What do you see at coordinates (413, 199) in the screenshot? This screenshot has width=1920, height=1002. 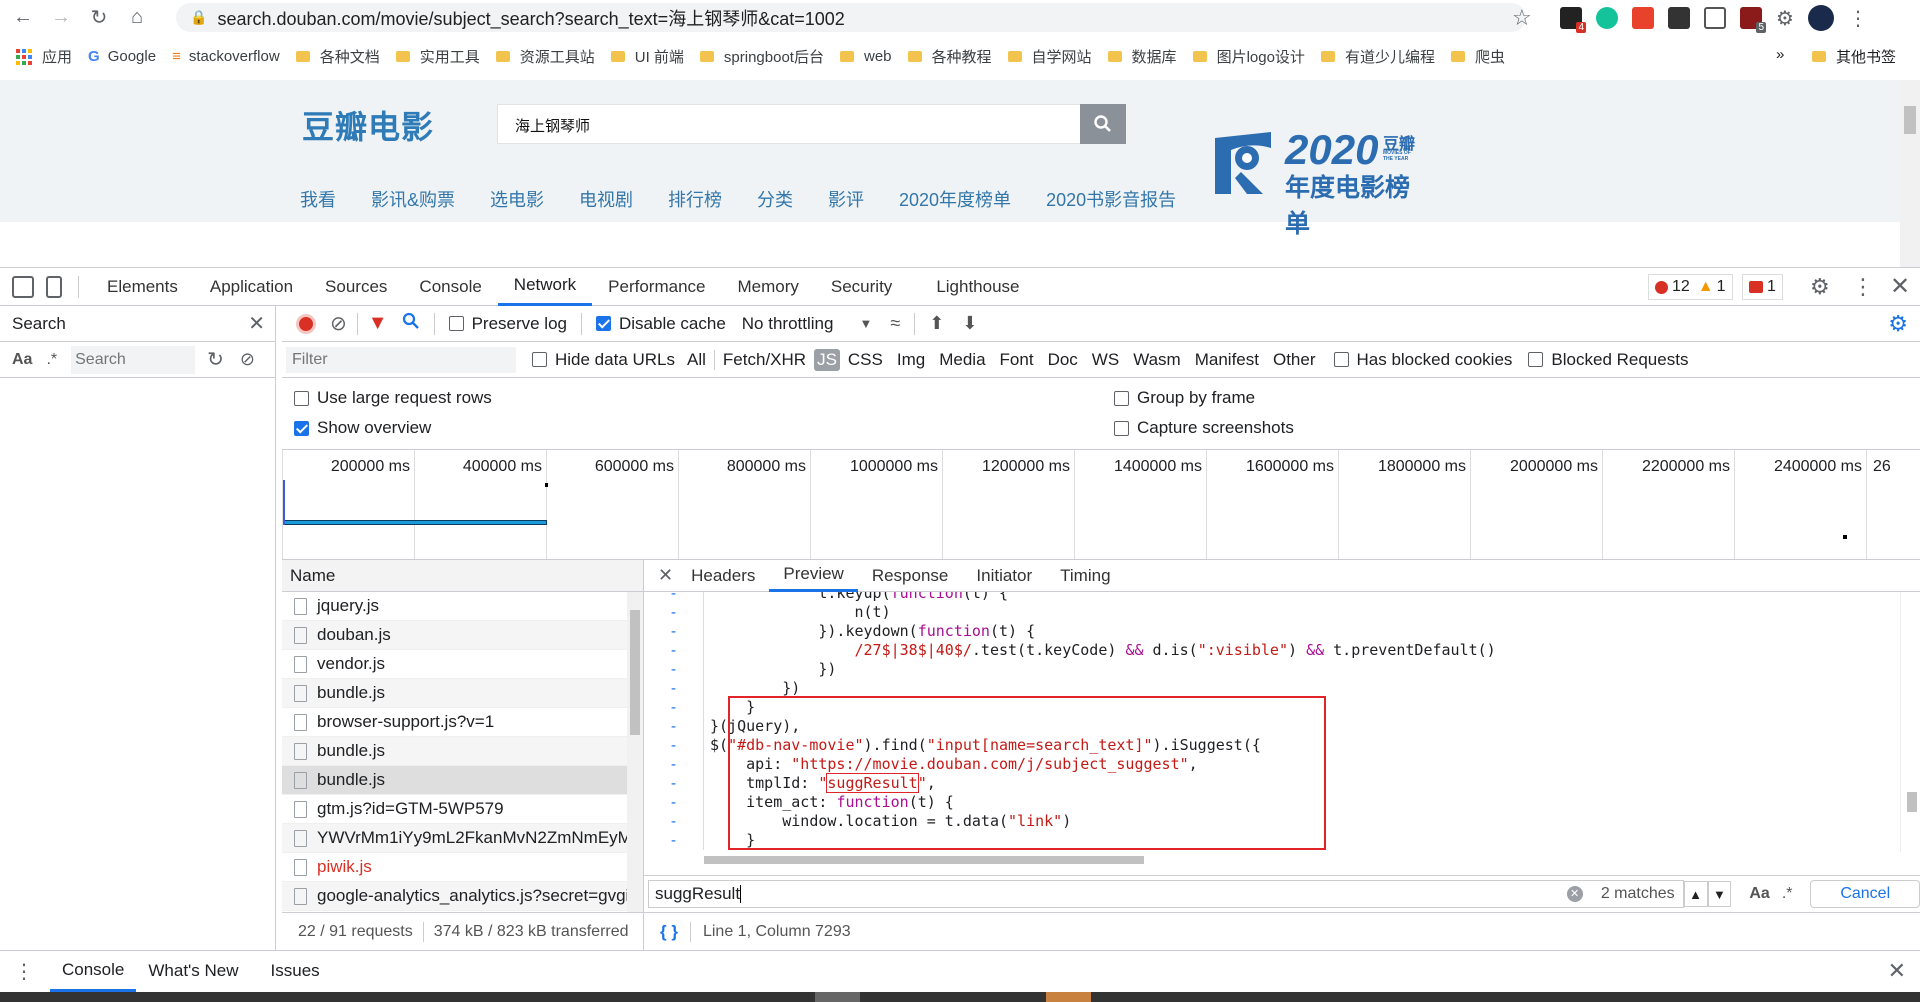 I see `site-nav-item: 影讯&购票` at bounding box center [413, 199].